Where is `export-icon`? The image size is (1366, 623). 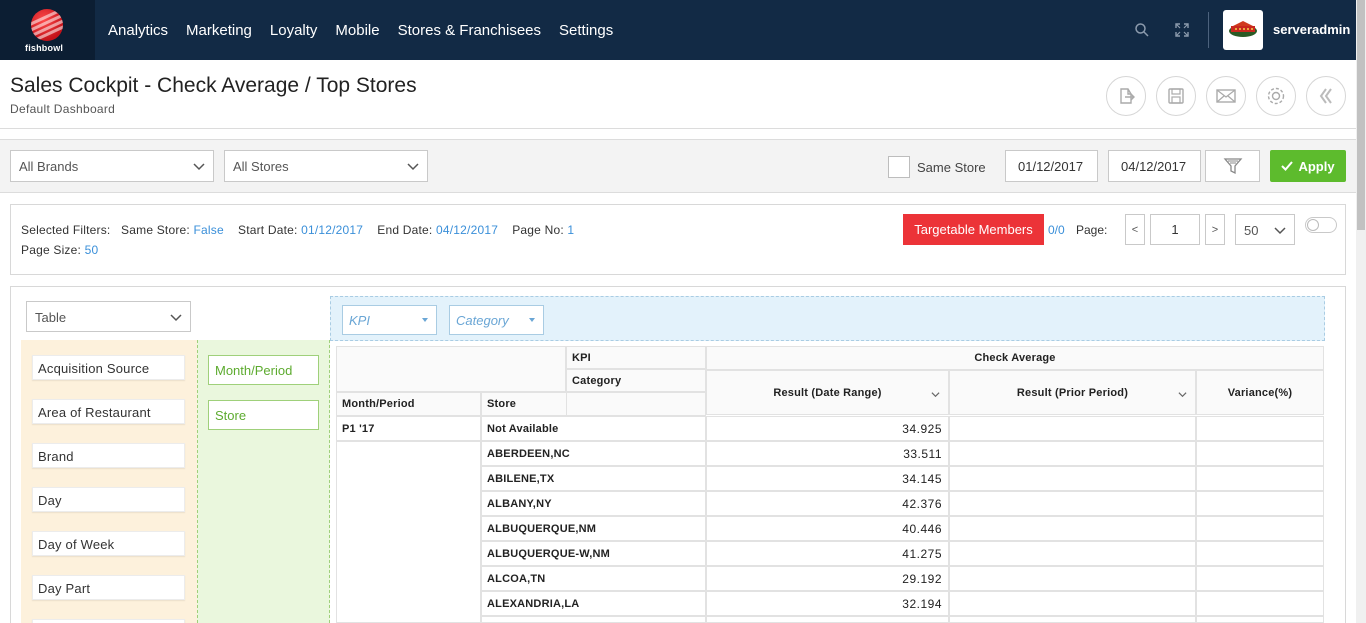 export-icon is located at coordinates (1127, 96).